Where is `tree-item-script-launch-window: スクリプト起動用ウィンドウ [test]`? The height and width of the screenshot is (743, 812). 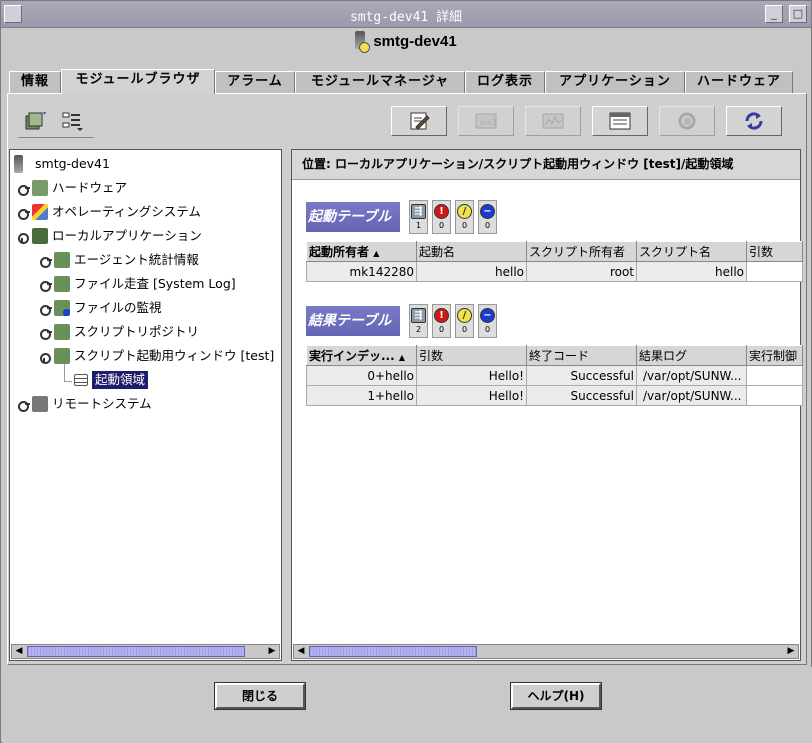
tree-item-script-launch-window: スクリプト起動用ウィンドウ [test] is located at coordinates (157, 356).